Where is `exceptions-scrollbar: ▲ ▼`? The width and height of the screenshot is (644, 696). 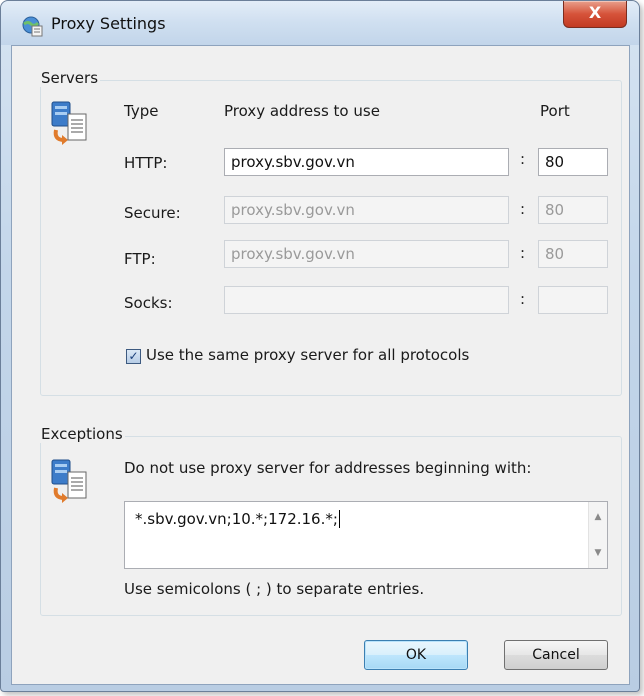 exceptions-scrollbar: ▲ ▼ is located at coordinates (597, 535).